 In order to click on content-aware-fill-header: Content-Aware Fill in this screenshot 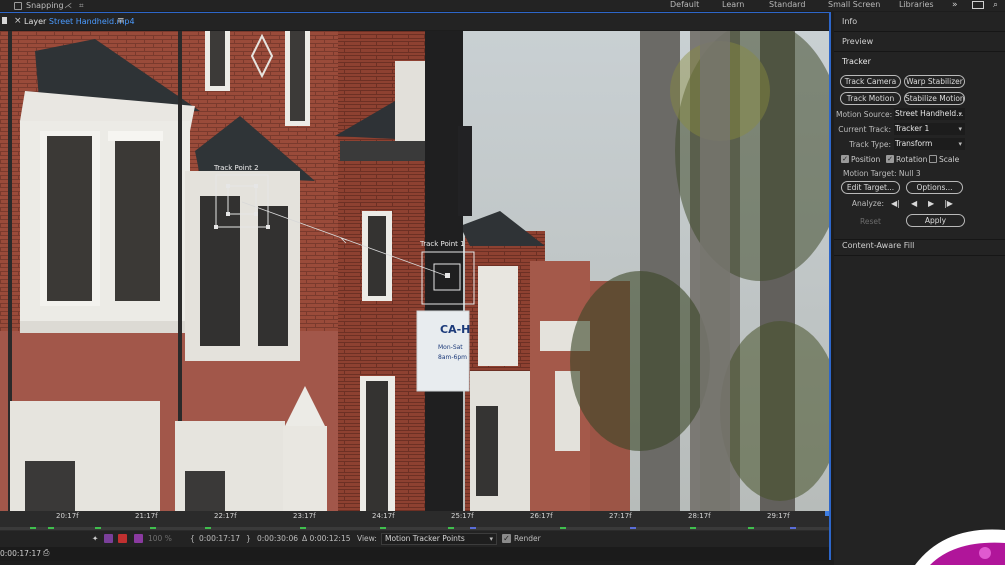, I will do `click(878, 245)`.